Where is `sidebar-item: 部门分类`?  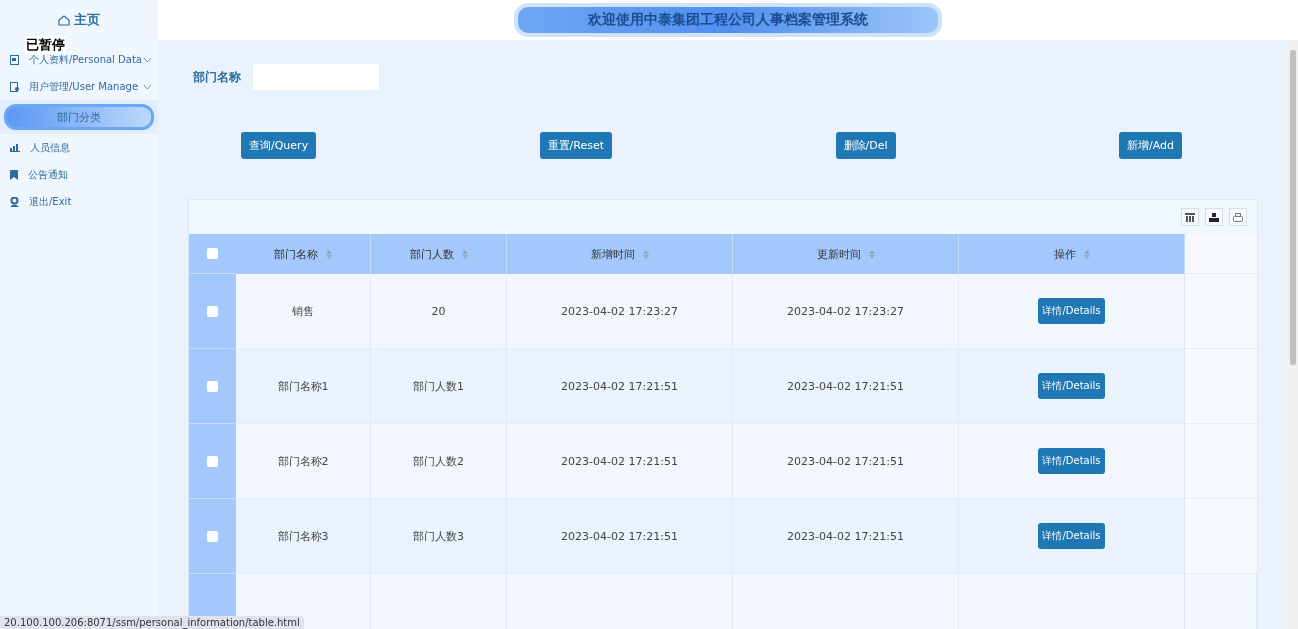
sidebar-item: 部门分类 is located at coordinates (79, 117).